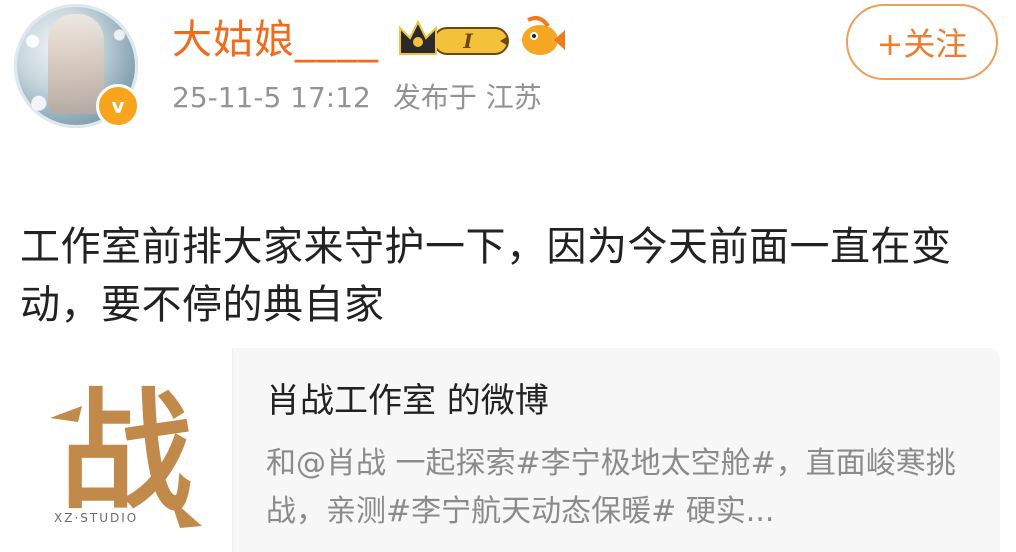  What do you see at coordinates (922, 42) in the screenshot?
I see `follow-button: +关注` at bounding box center [922, 42].